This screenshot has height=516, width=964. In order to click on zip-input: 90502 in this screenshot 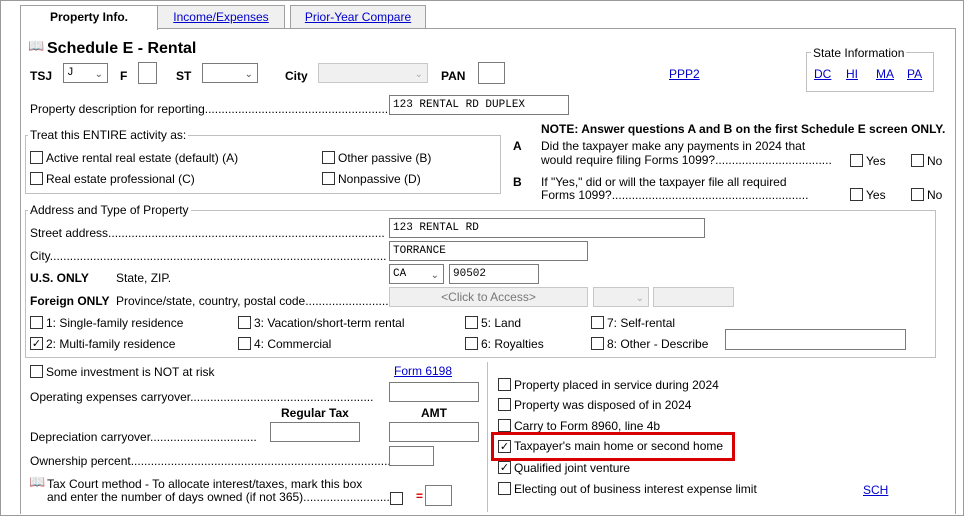, I will do `click(494, 274)`.